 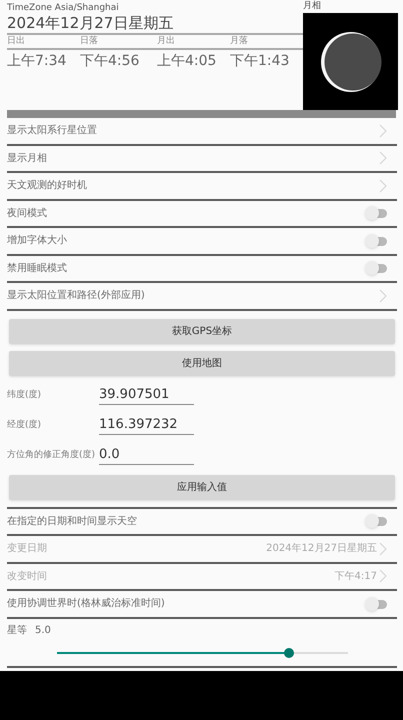 I want to click on time-value: 上午7:34, so click(x=37, y=61).